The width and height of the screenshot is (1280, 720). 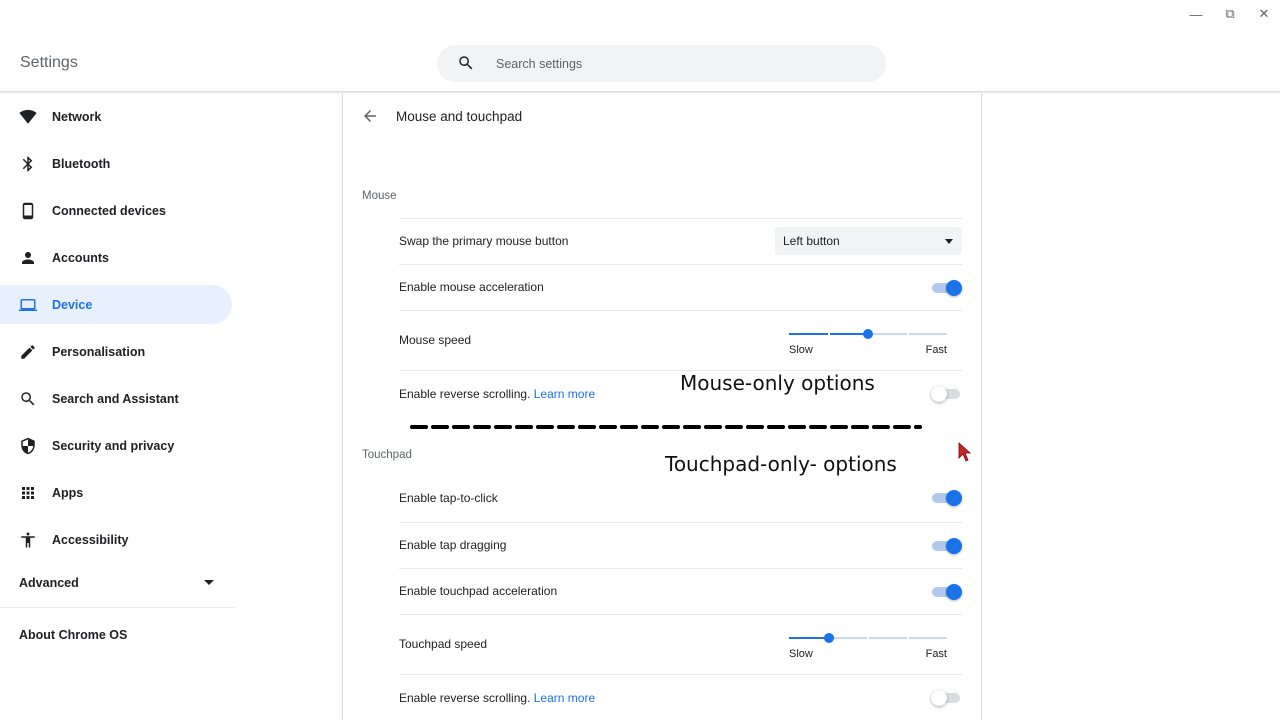 What do you see at coordinates (478, 591) in the screenshot?
I see `touchpad-acceleration-label: Enable touchpad acceleration` at bounding box center [478, 591].